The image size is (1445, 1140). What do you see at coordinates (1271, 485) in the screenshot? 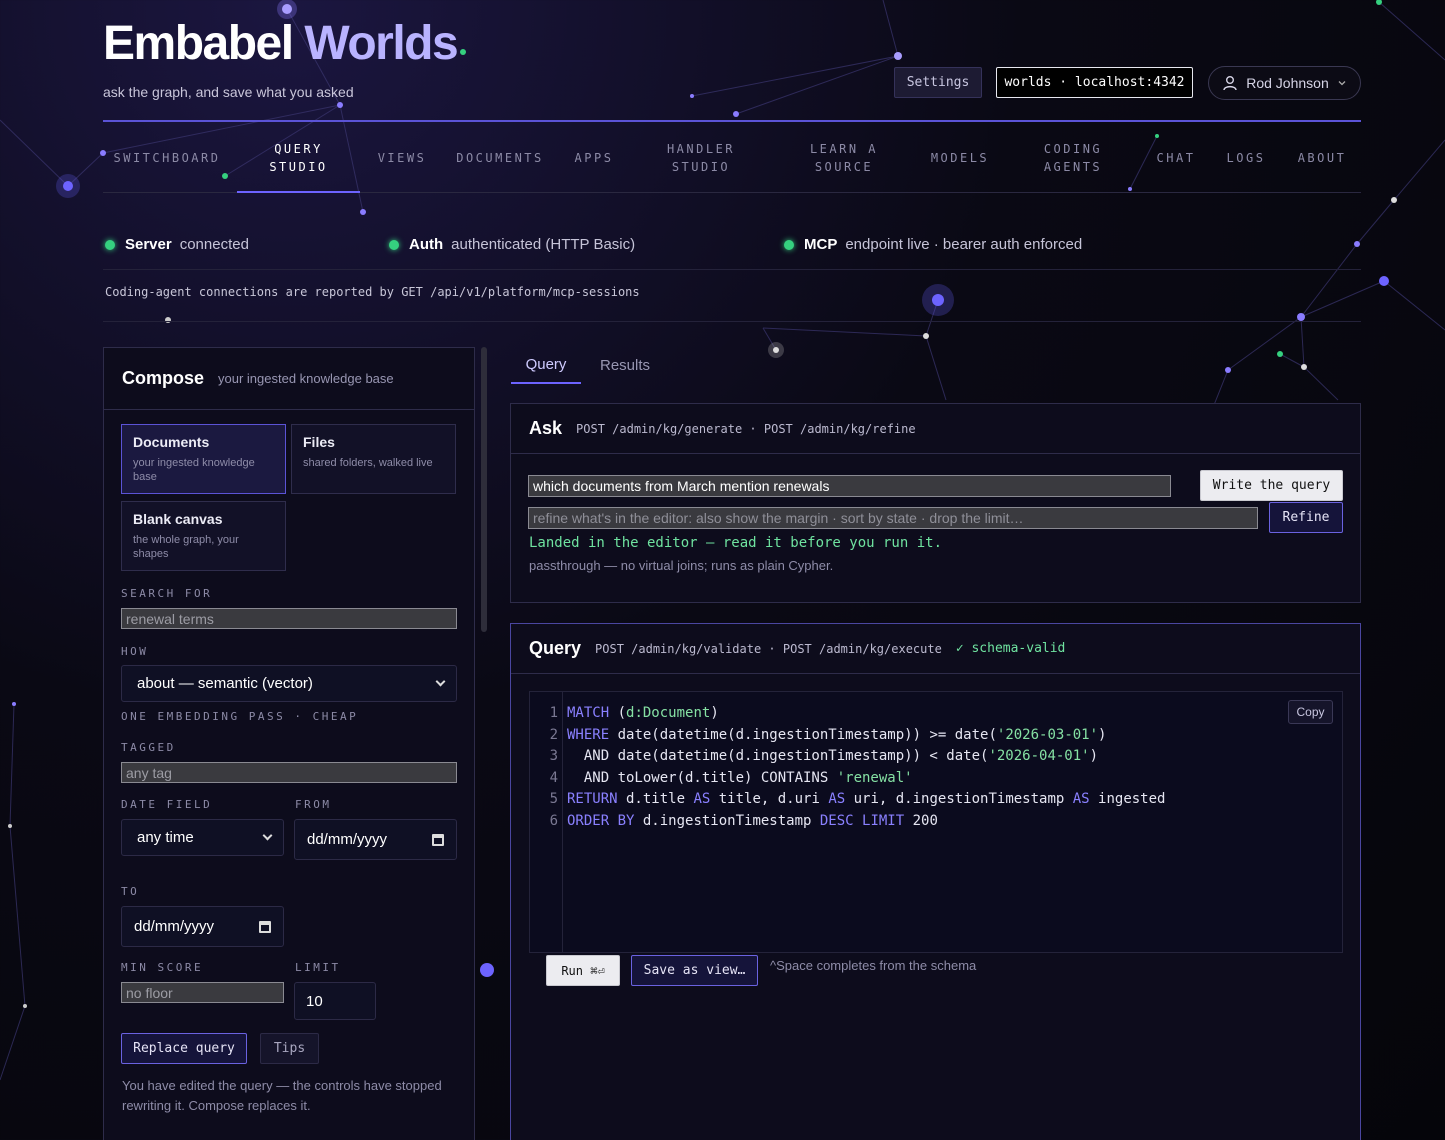
I see `write-query-button: Write the query` at bounding box center [1271, 485].